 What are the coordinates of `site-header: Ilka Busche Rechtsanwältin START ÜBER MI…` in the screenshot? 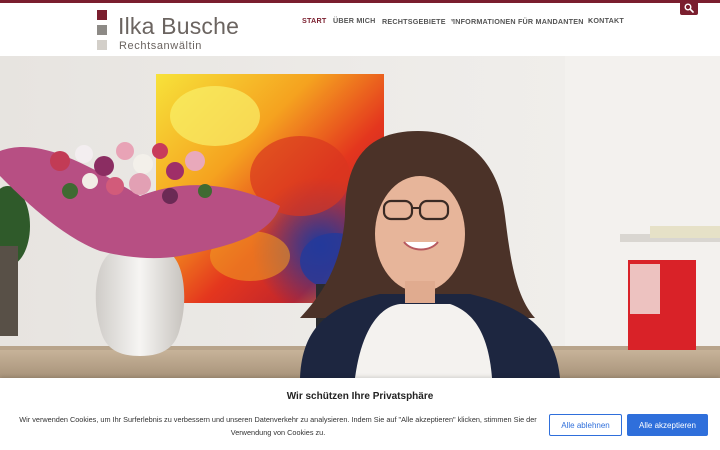 It's located at (360, 29).